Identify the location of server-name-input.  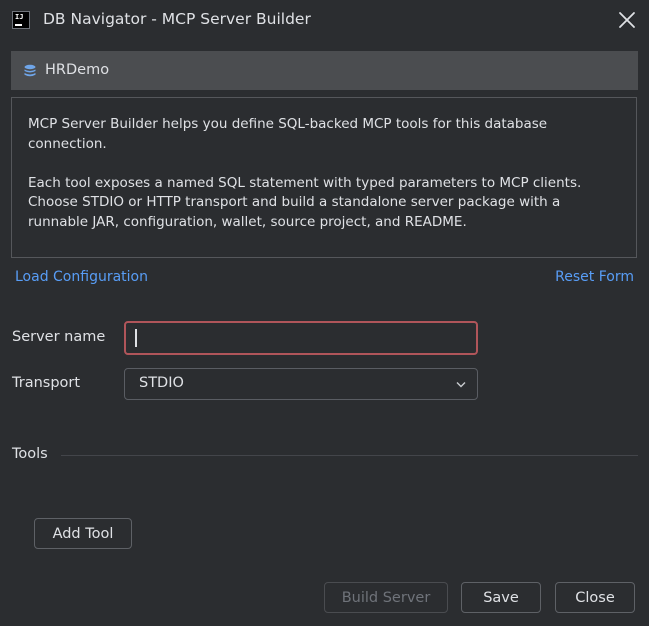
(301, 338).